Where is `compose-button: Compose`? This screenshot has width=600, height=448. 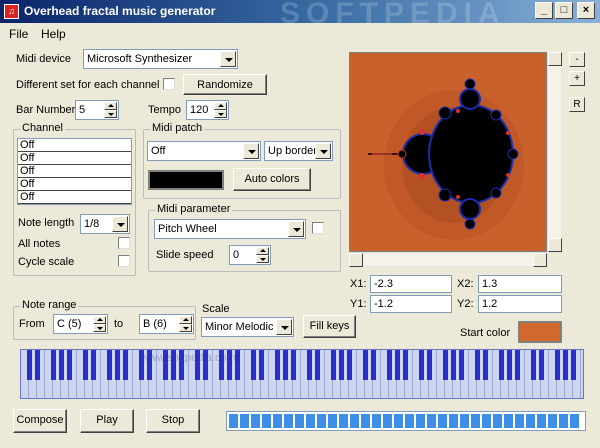
compose-button: Compose is located at coordinates (40, 421).